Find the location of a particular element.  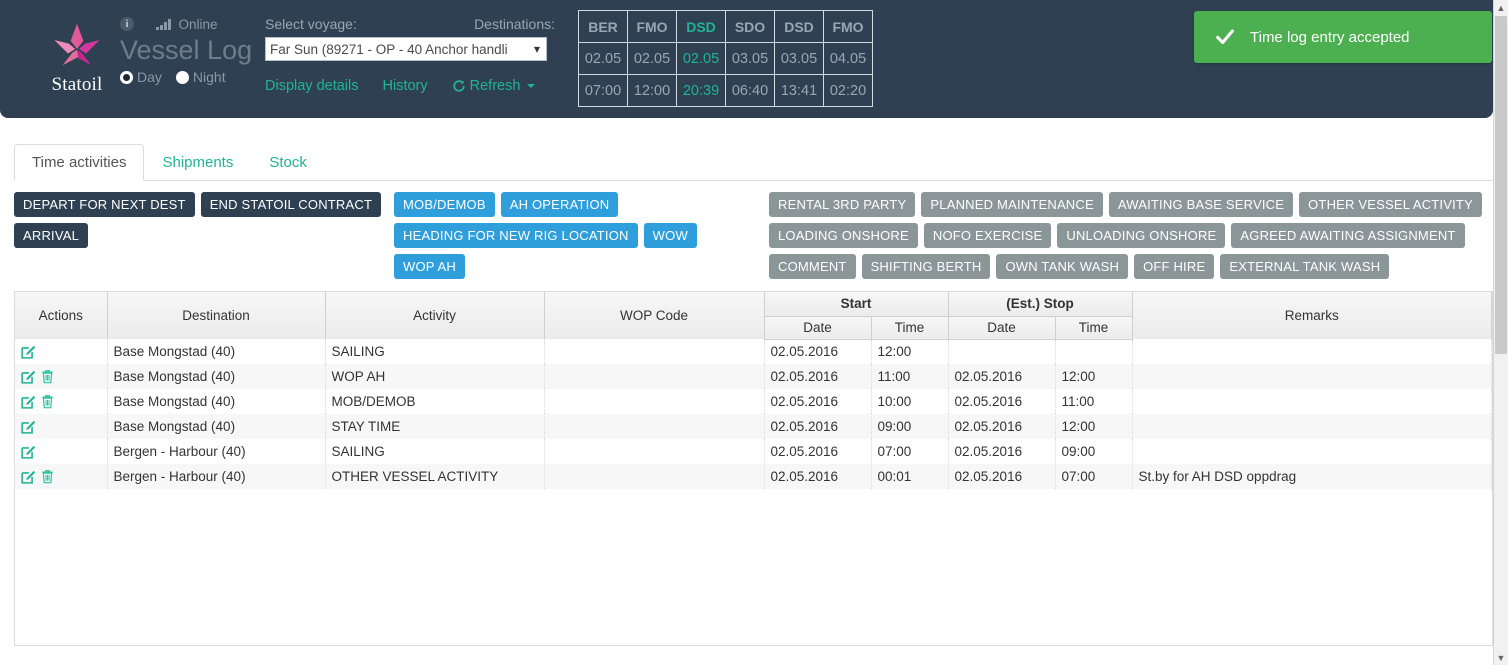

column-header-start-time: Time is located at coordinates (910, 328).